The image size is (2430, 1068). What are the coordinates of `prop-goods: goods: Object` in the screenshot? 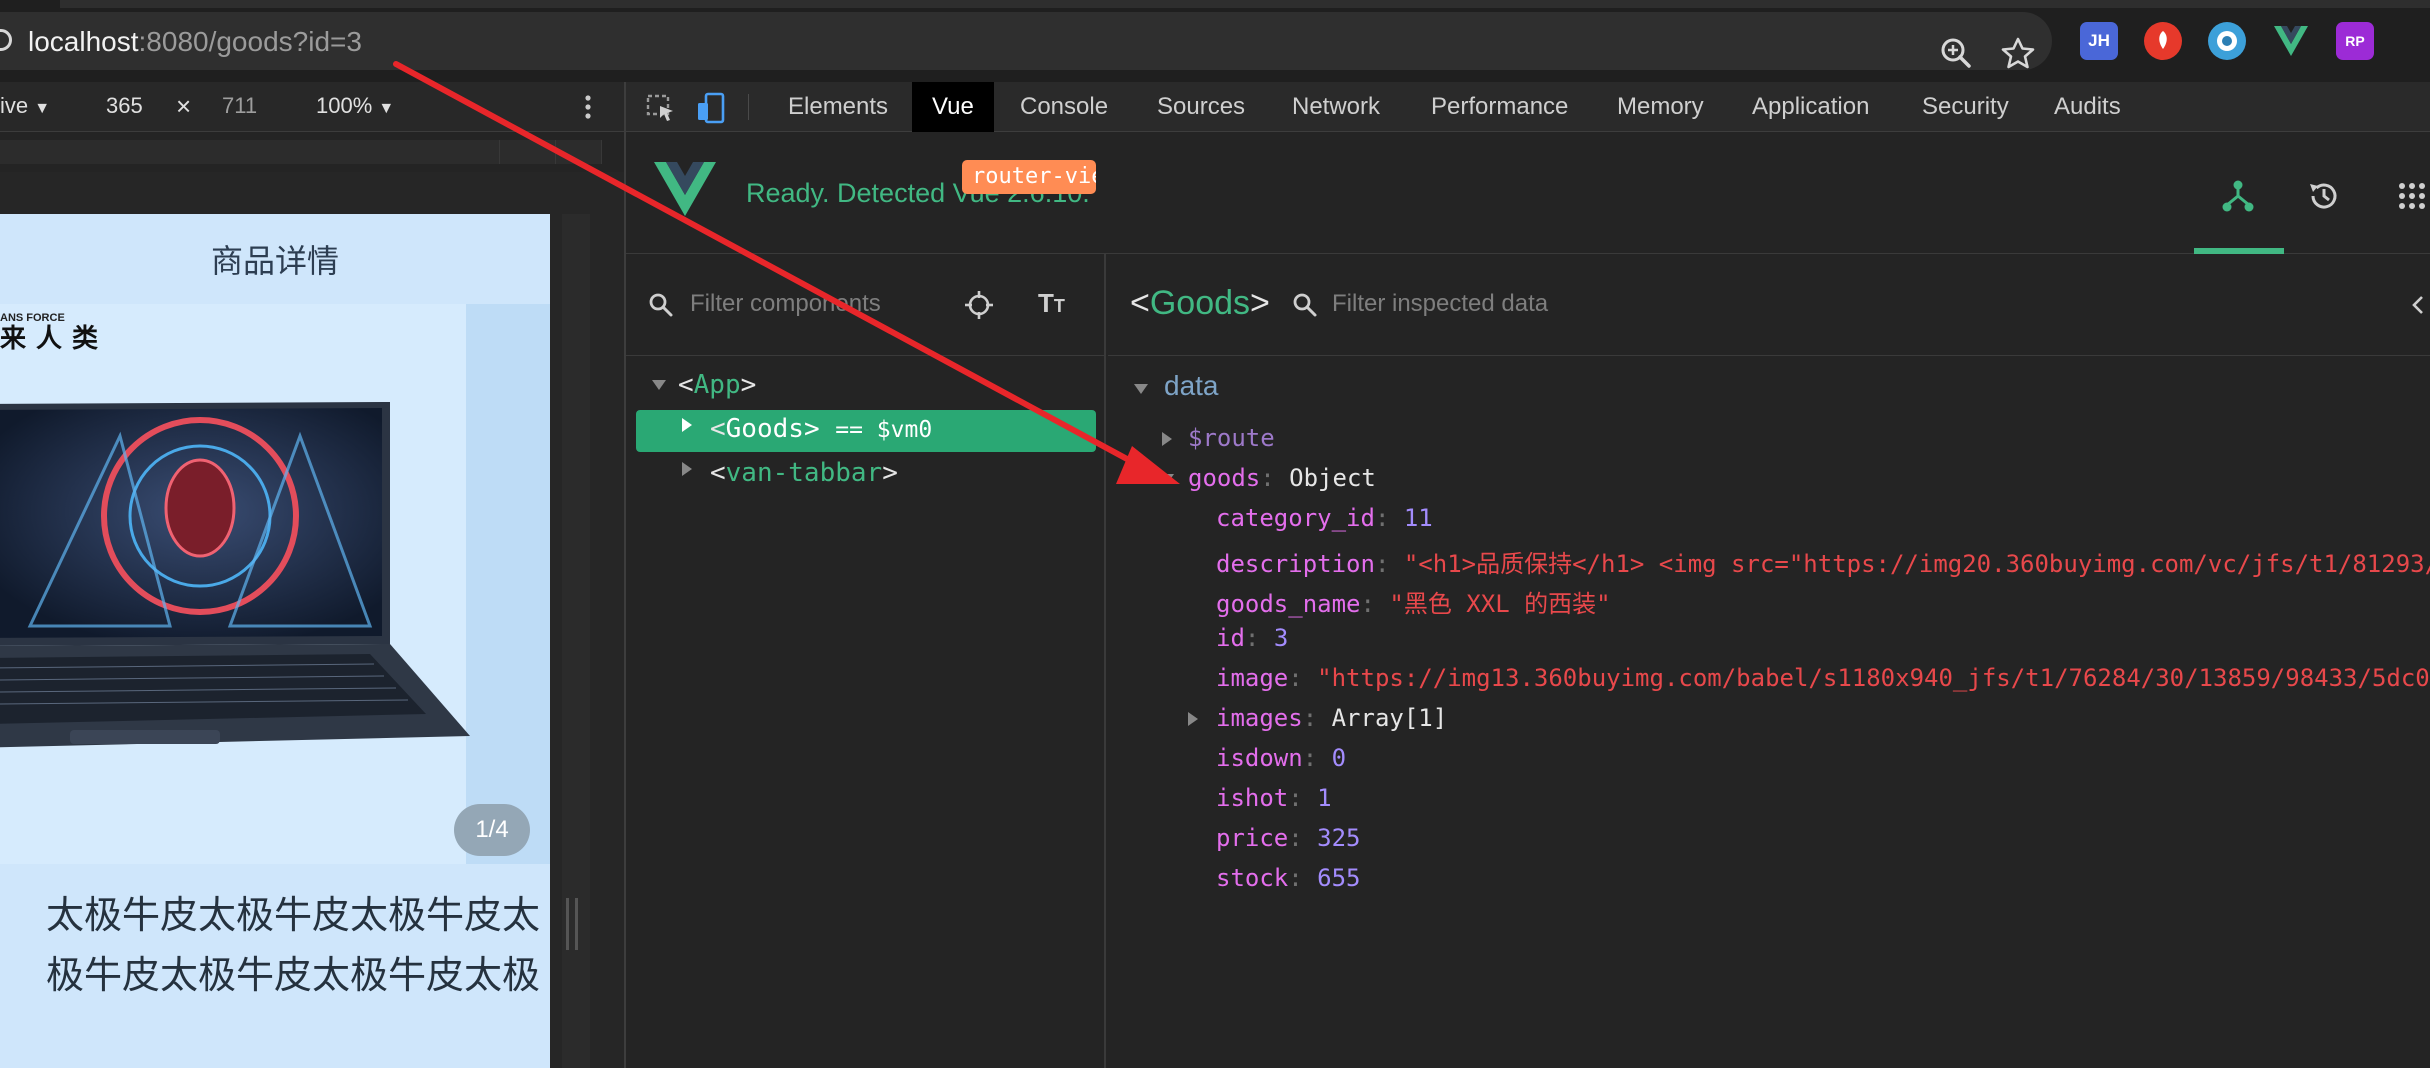 It's located at (1282, 478).